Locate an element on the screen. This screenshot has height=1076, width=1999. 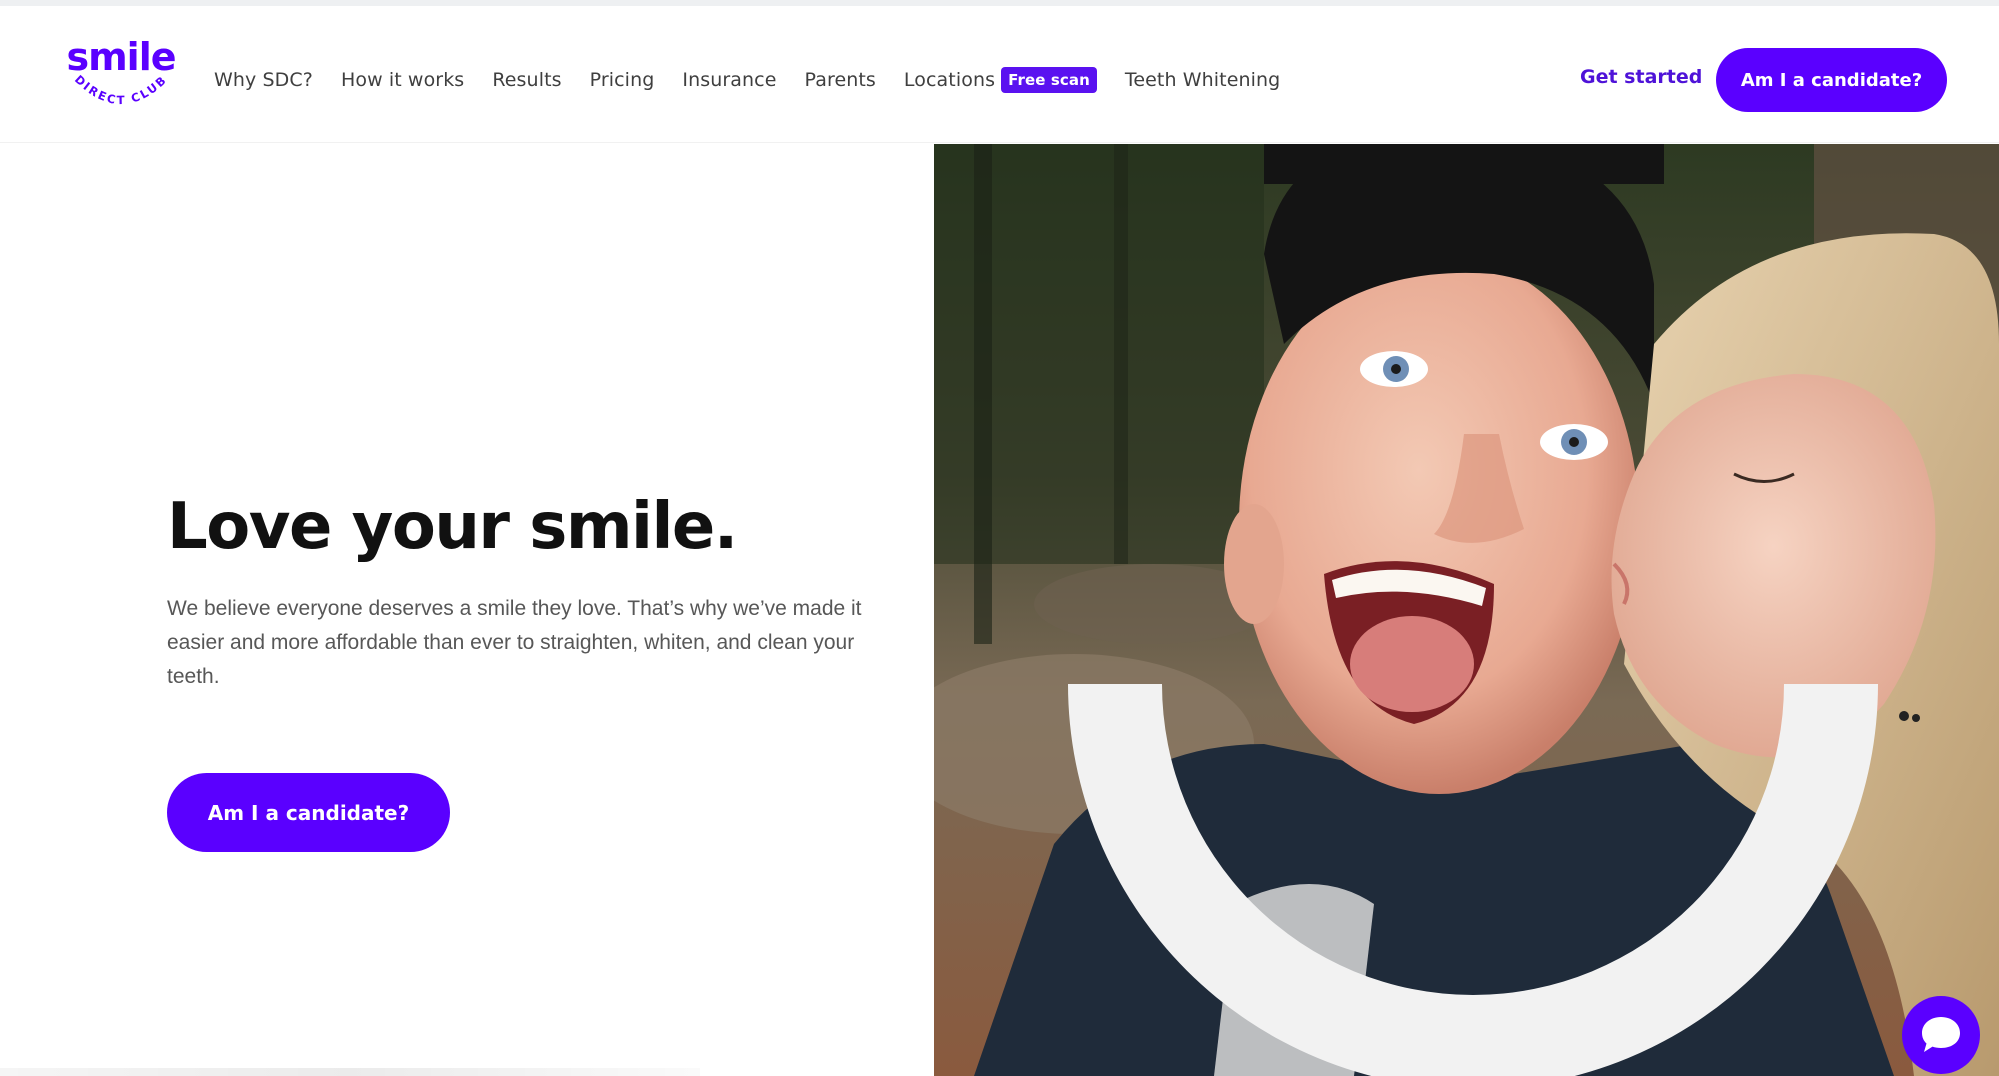
chat-button is located at coordinates (1941, 1035).